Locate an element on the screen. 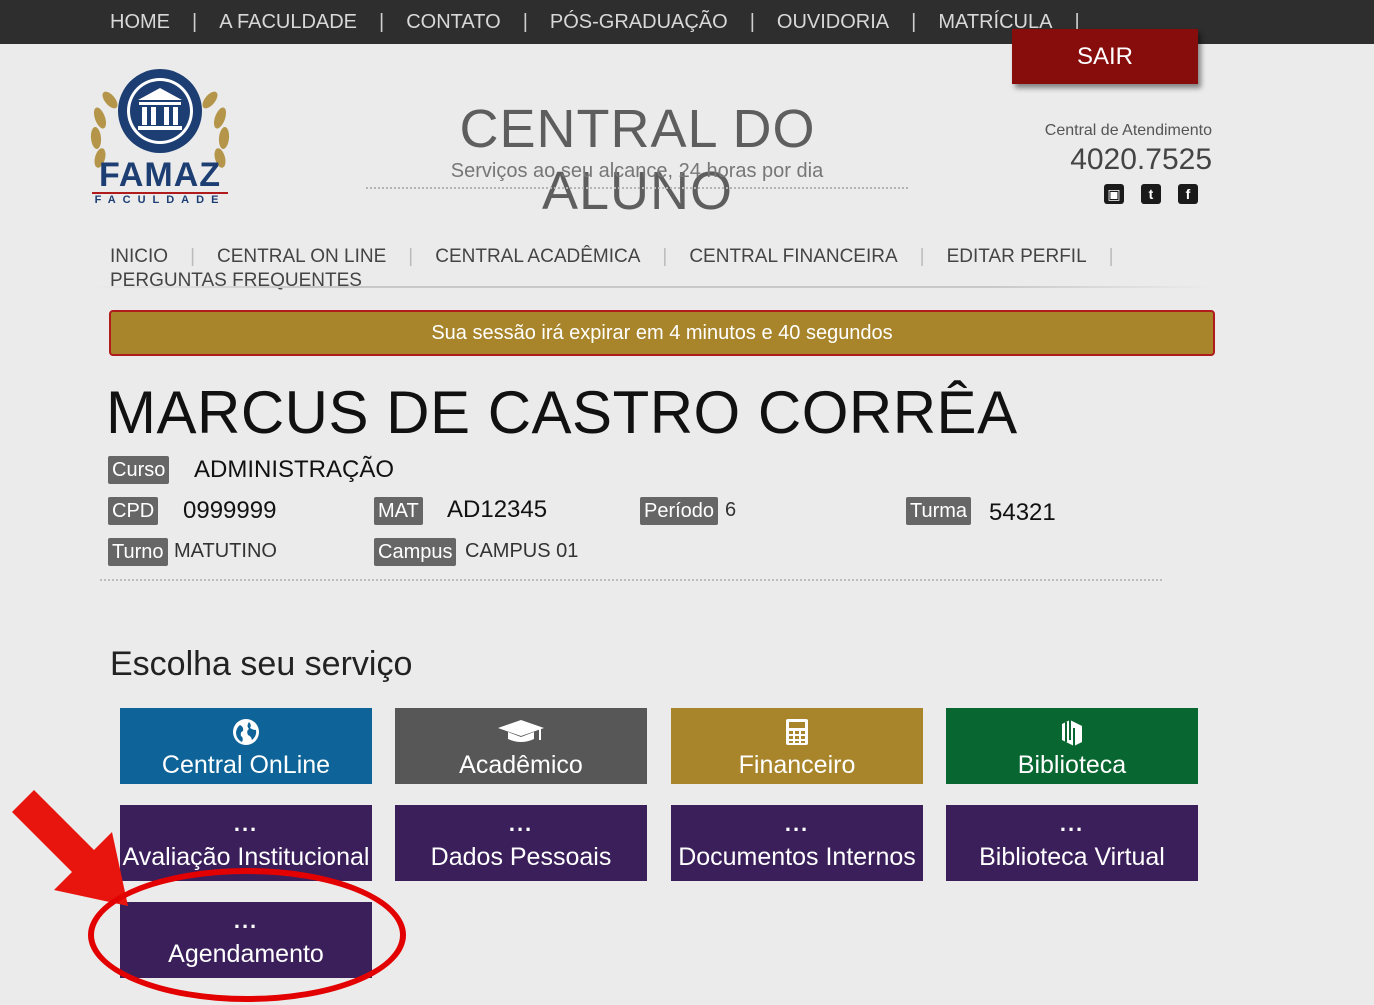 The width and height of the screenshot is (1374, 1005). social-links: ▣ t f is located at coordinates (1151, 194).